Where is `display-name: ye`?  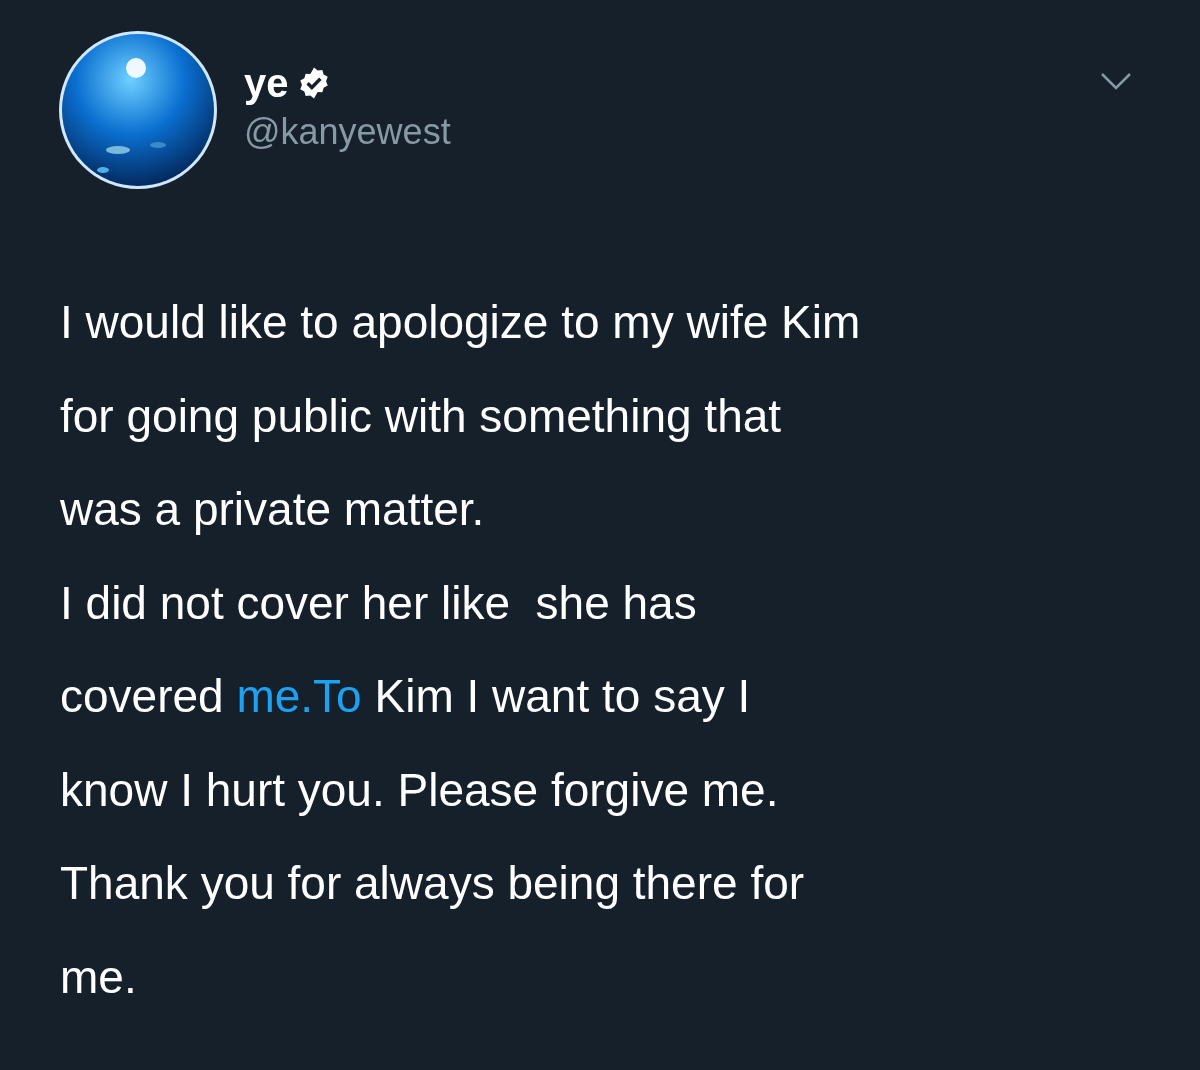
display-name: ye is located at coordinates (266, 83).